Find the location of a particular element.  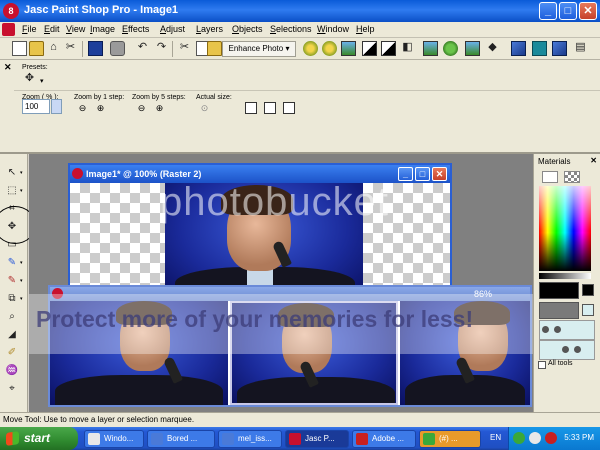

histogram-icon is located at coordinates (430, 48).